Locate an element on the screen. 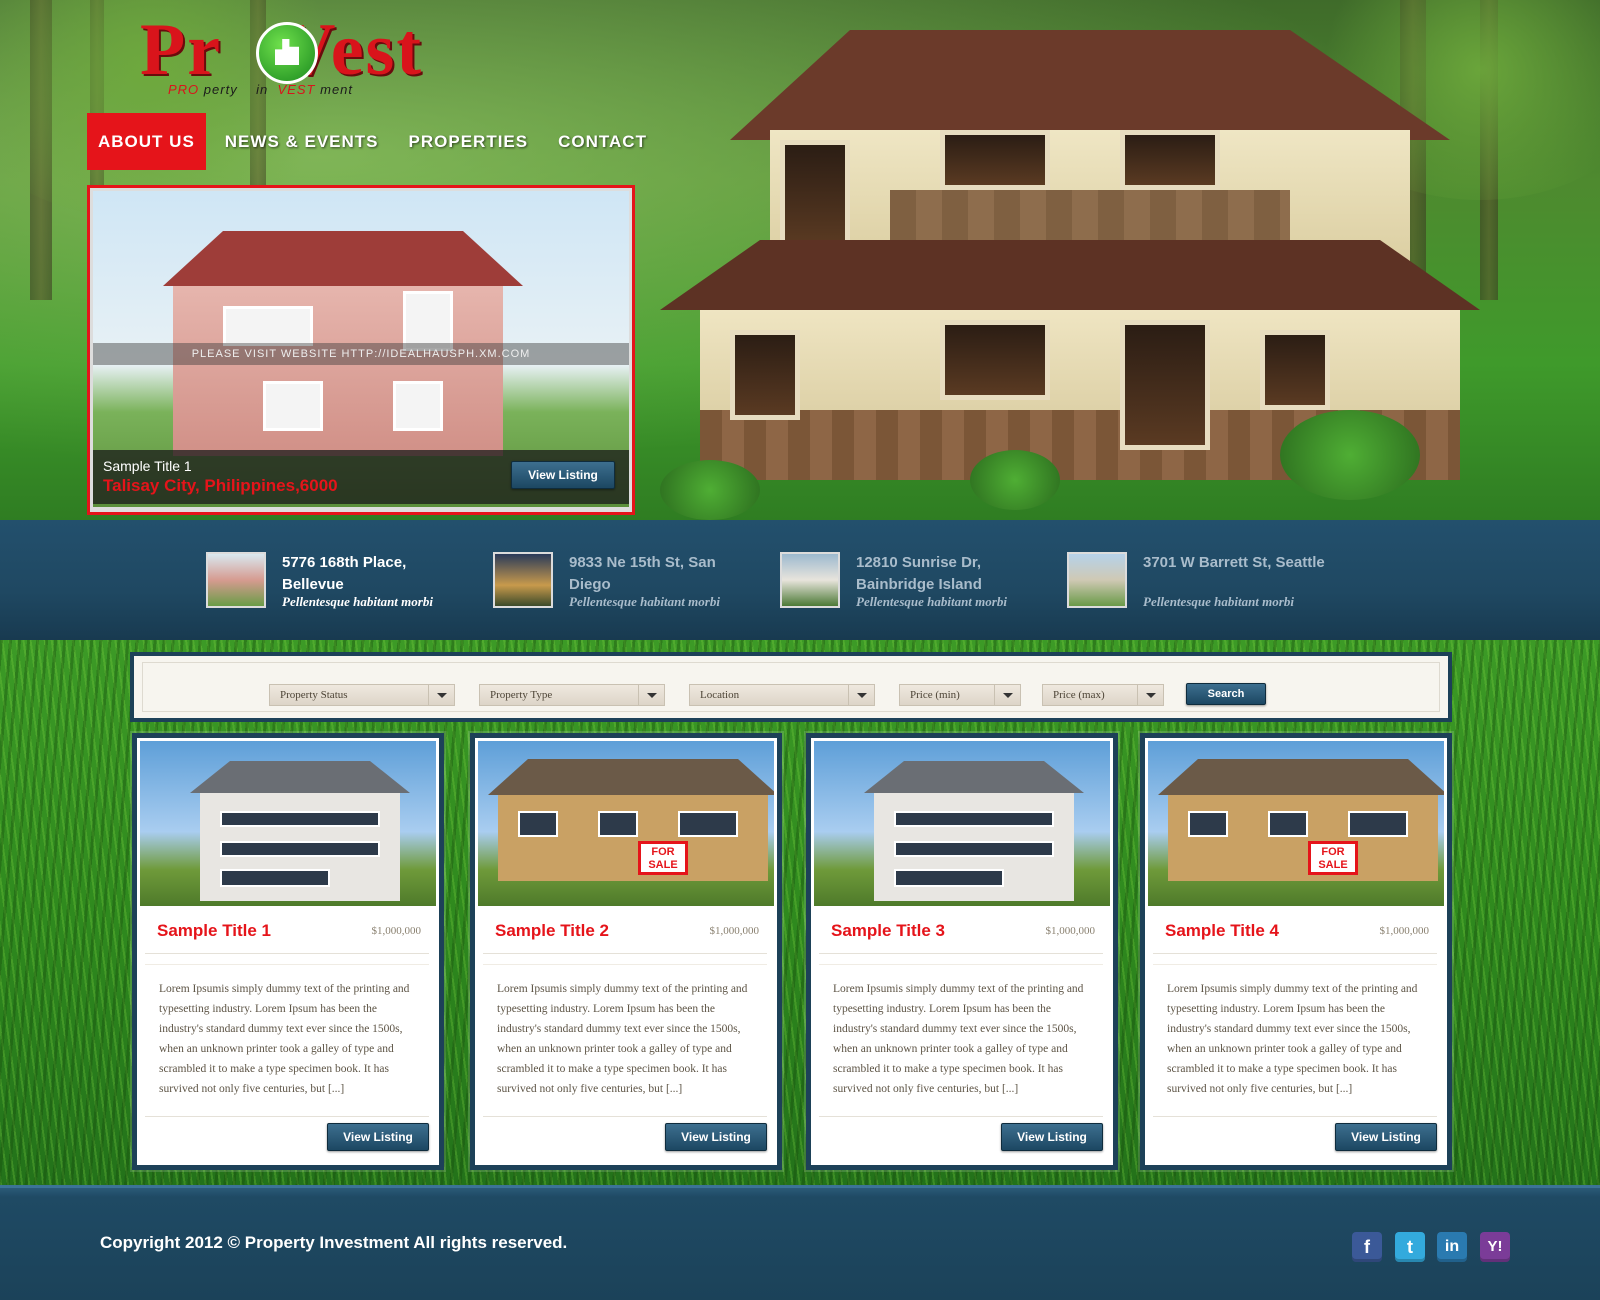 The image size is (1600, 1300). listing-title: Sample Title 2 is located at coordinates (552, 931).